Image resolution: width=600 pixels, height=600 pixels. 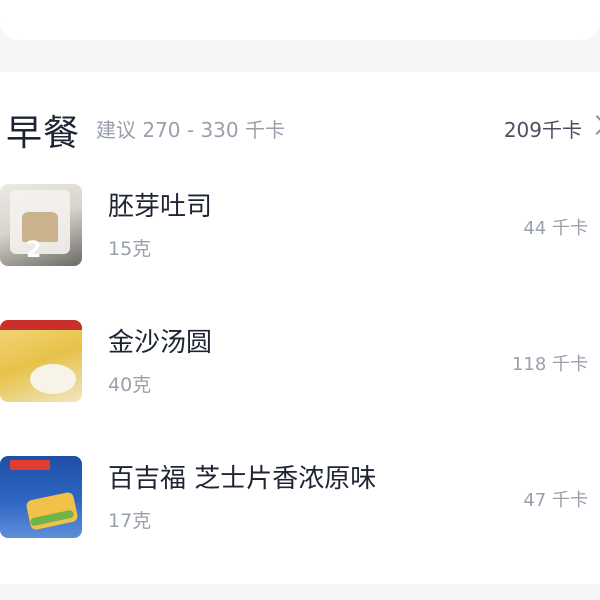 I want to click on food-calories: 118 千卡, so click(x=549, y=364).